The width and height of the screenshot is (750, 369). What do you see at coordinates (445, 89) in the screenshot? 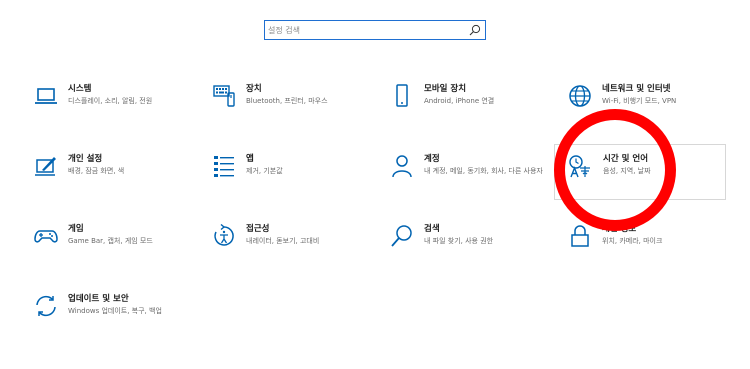
I see `tile-title: 모바일 장치` at bounding box center [445, 89].